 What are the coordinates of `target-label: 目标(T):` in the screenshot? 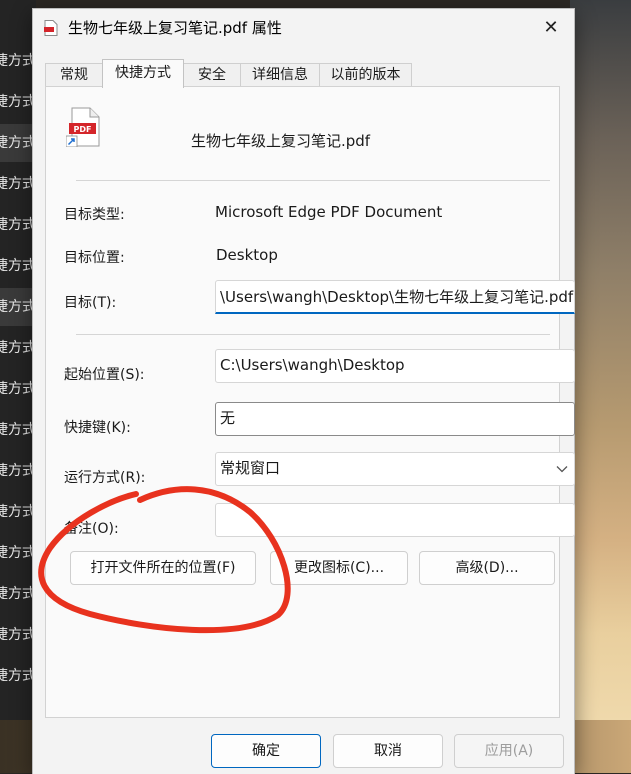 It's located at (90, 303).